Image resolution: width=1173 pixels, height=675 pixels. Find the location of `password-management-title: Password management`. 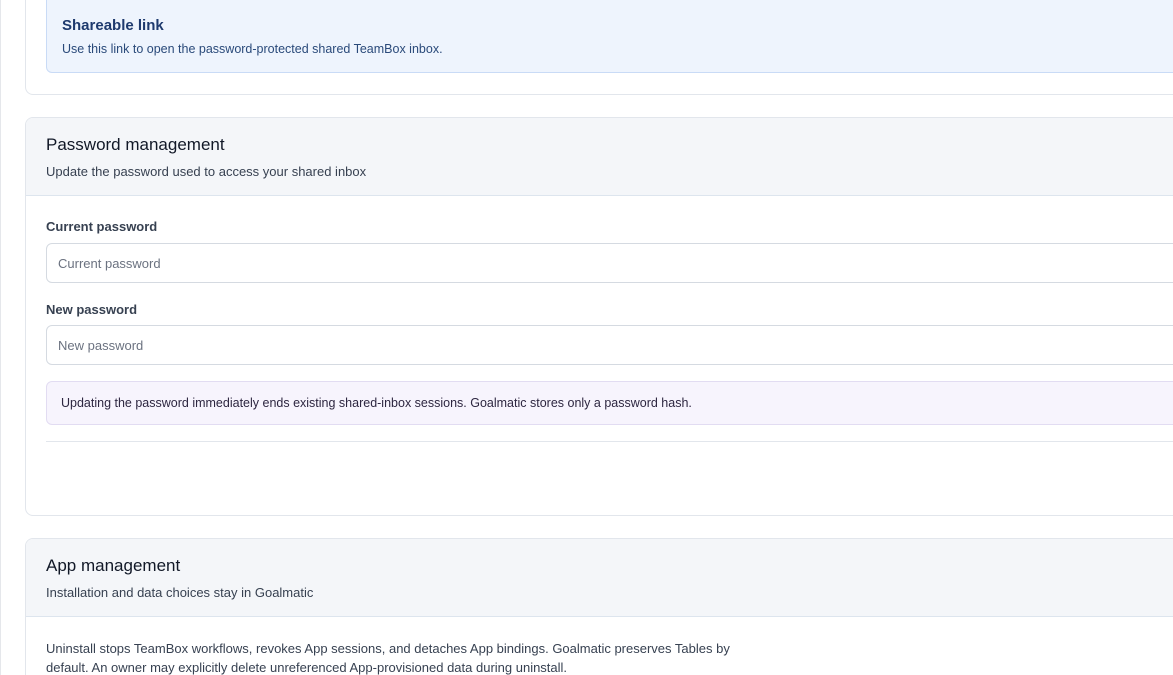

password-management-title: Password management is located at coordinates (135, 144).